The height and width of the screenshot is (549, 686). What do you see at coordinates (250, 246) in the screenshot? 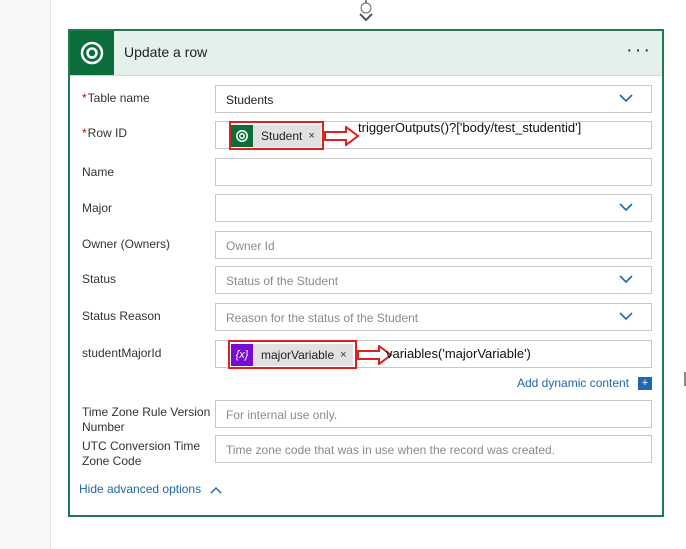
I see `owner-placeholder: Owner Id` at bounding box center [250, 246].